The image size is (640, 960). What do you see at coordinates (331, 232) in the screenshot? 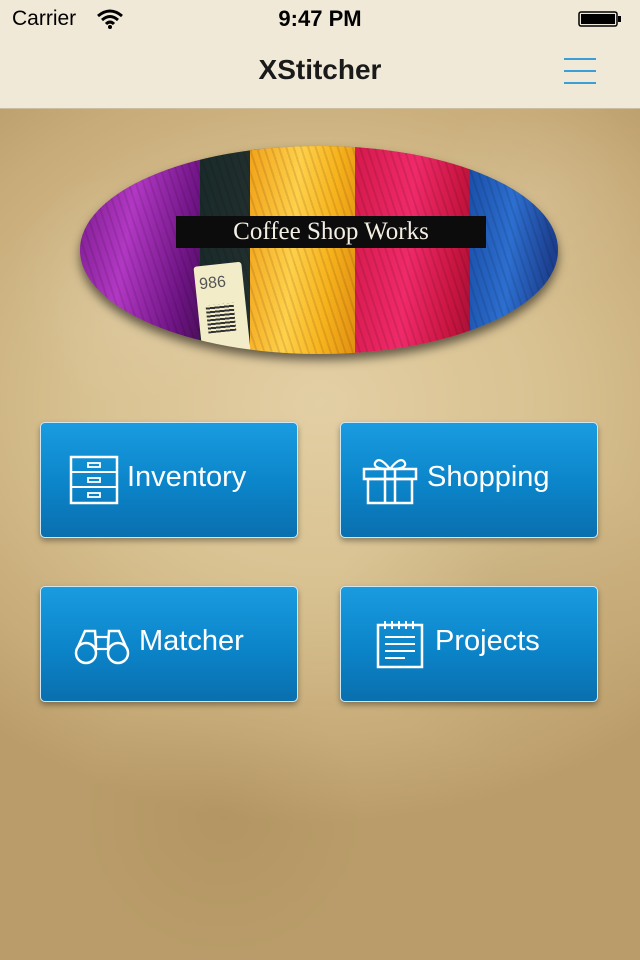
I see `logo-caption: Coffee Shop Works` at bounding box center [331, 232].